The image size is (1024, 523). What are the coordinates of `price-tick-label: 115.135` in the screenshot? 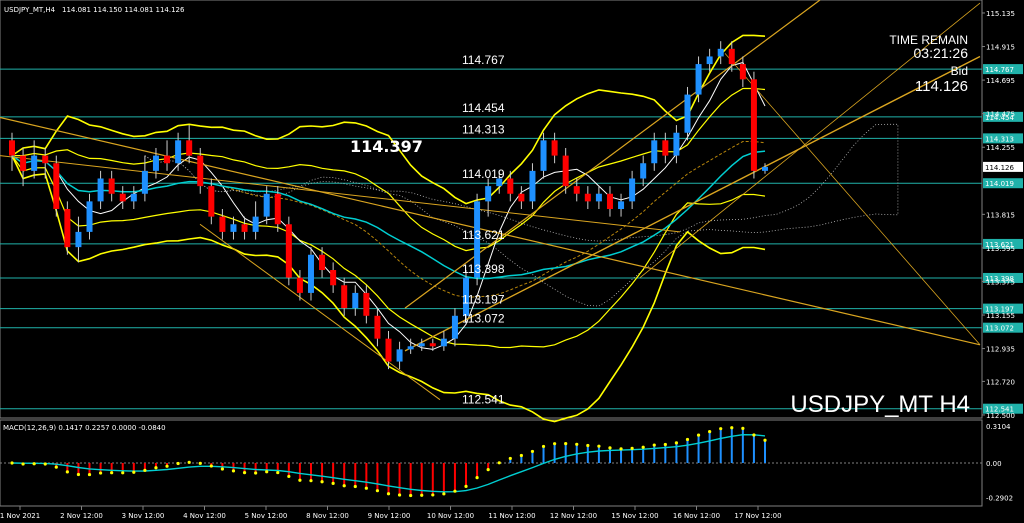 It's located at (1000, 14).